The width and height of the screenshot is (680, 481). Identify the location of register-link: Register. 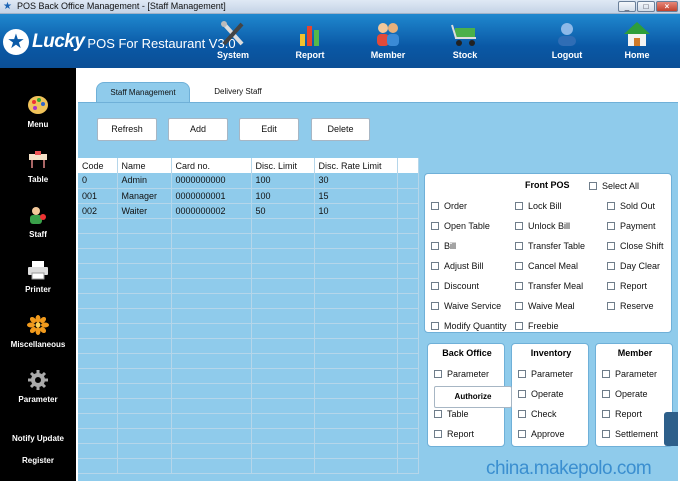
(38, 460).